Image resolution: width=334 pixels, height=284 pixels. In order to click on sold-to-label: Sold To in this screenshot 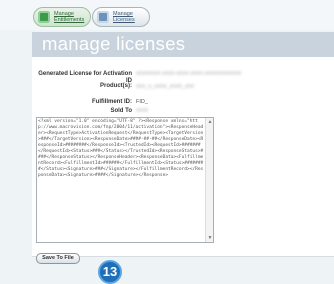, I will do `click(121, 111)`.